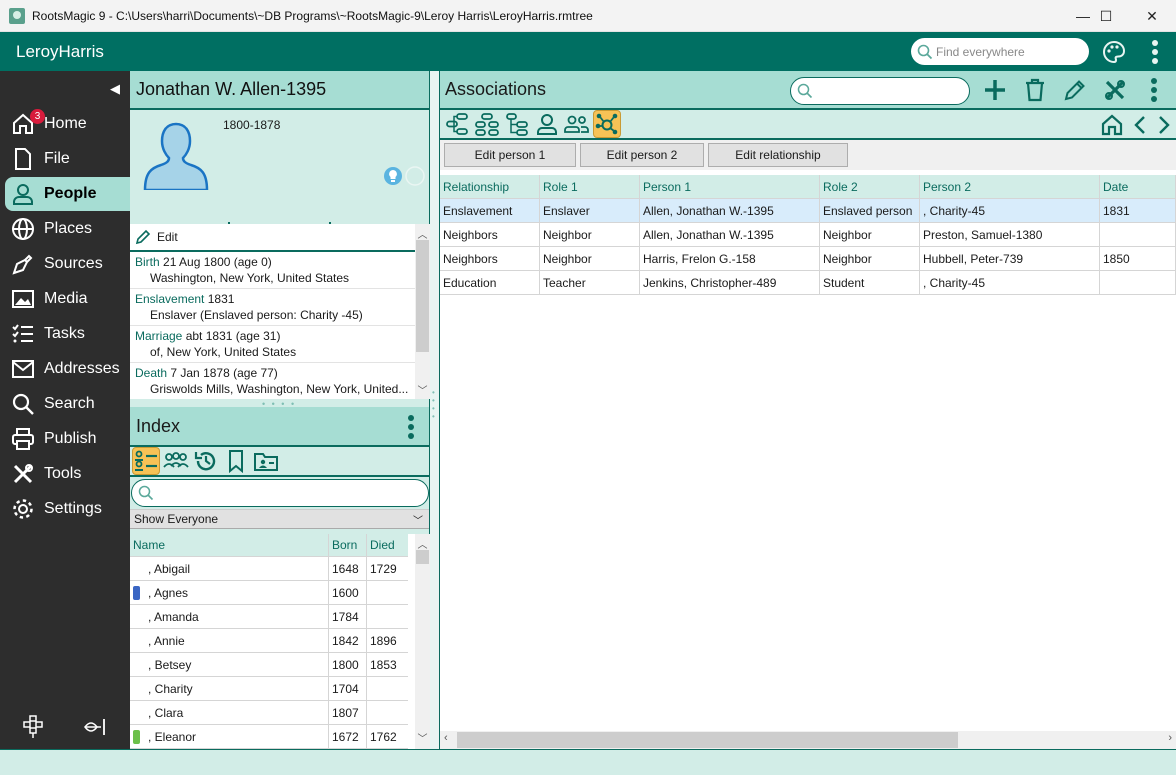 The width and height of the screenshot is (1176, 775). I want to click on sidebar-item-addresses: Addresses, so click(67, 369).